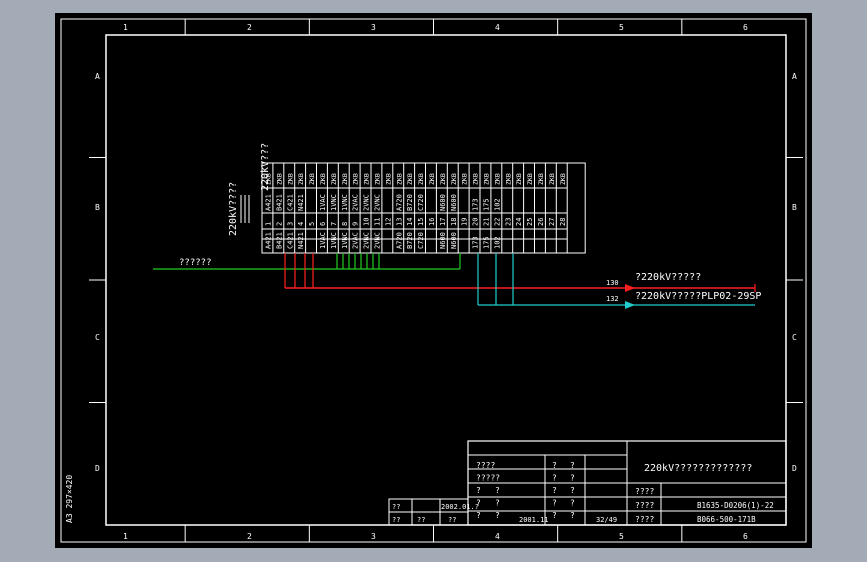  Describe the element at coordinates (279, 224) in the screenshot. I see `terminal-label: 2` at that location.